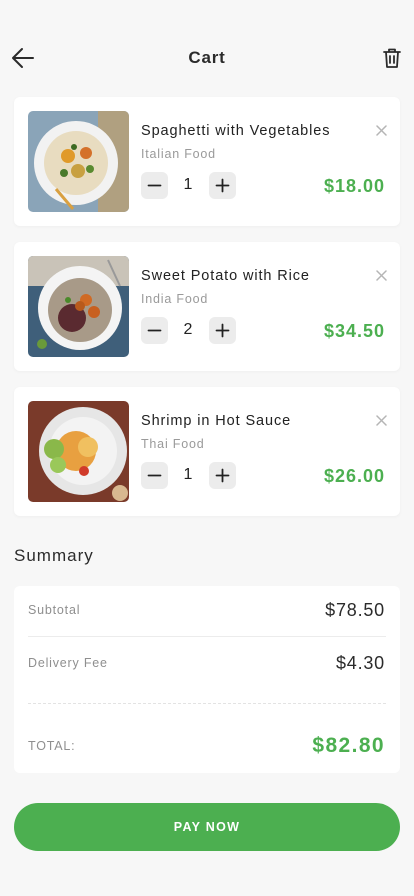 The image size is (414, 896). Describe the element at coordinates (178, 154) in the screenshot. I see `item-category: Italian Food` at that location.